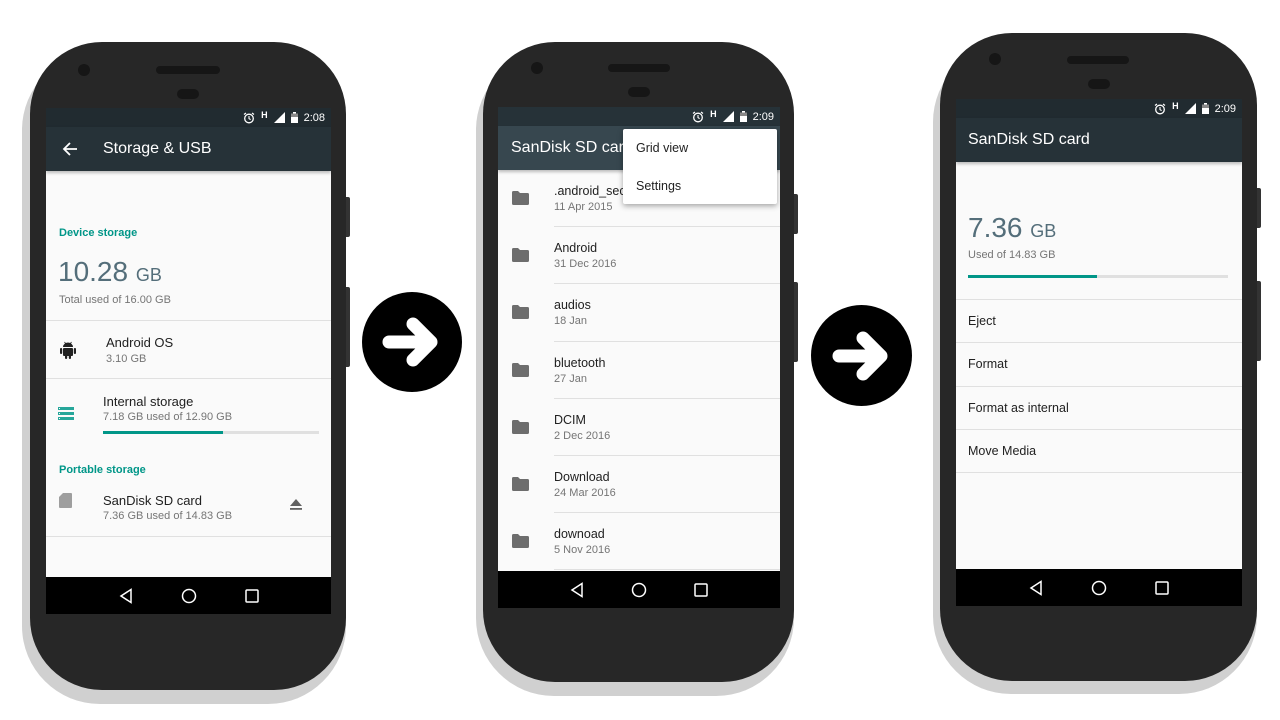 This screenshot has width=1280, height=720. What do you see at coordinates (102, 470) in the screenshot?
I see `section-portable-storage: Portable storage` at bounding box center [102, 470].